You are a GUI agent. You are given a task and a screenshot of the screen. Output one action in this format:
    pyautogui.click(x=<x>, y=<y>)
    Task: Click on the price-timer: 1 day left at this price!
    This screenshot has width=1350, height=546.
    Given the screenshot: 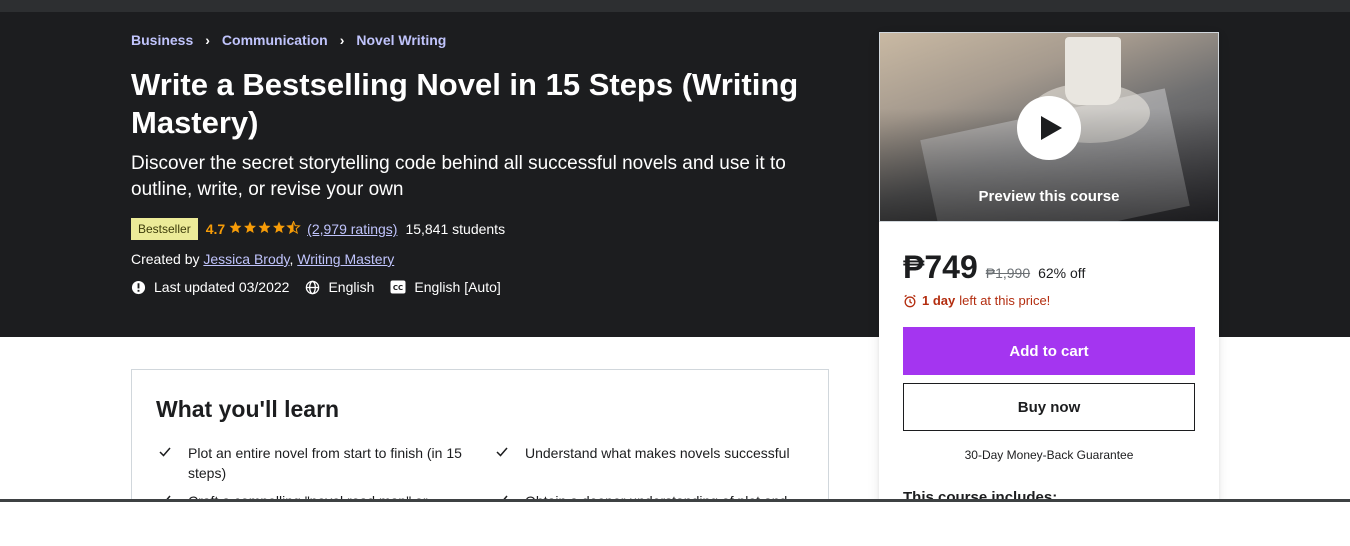 What is the action you would take?
    pyautogui.click(x=976, y=300)
    